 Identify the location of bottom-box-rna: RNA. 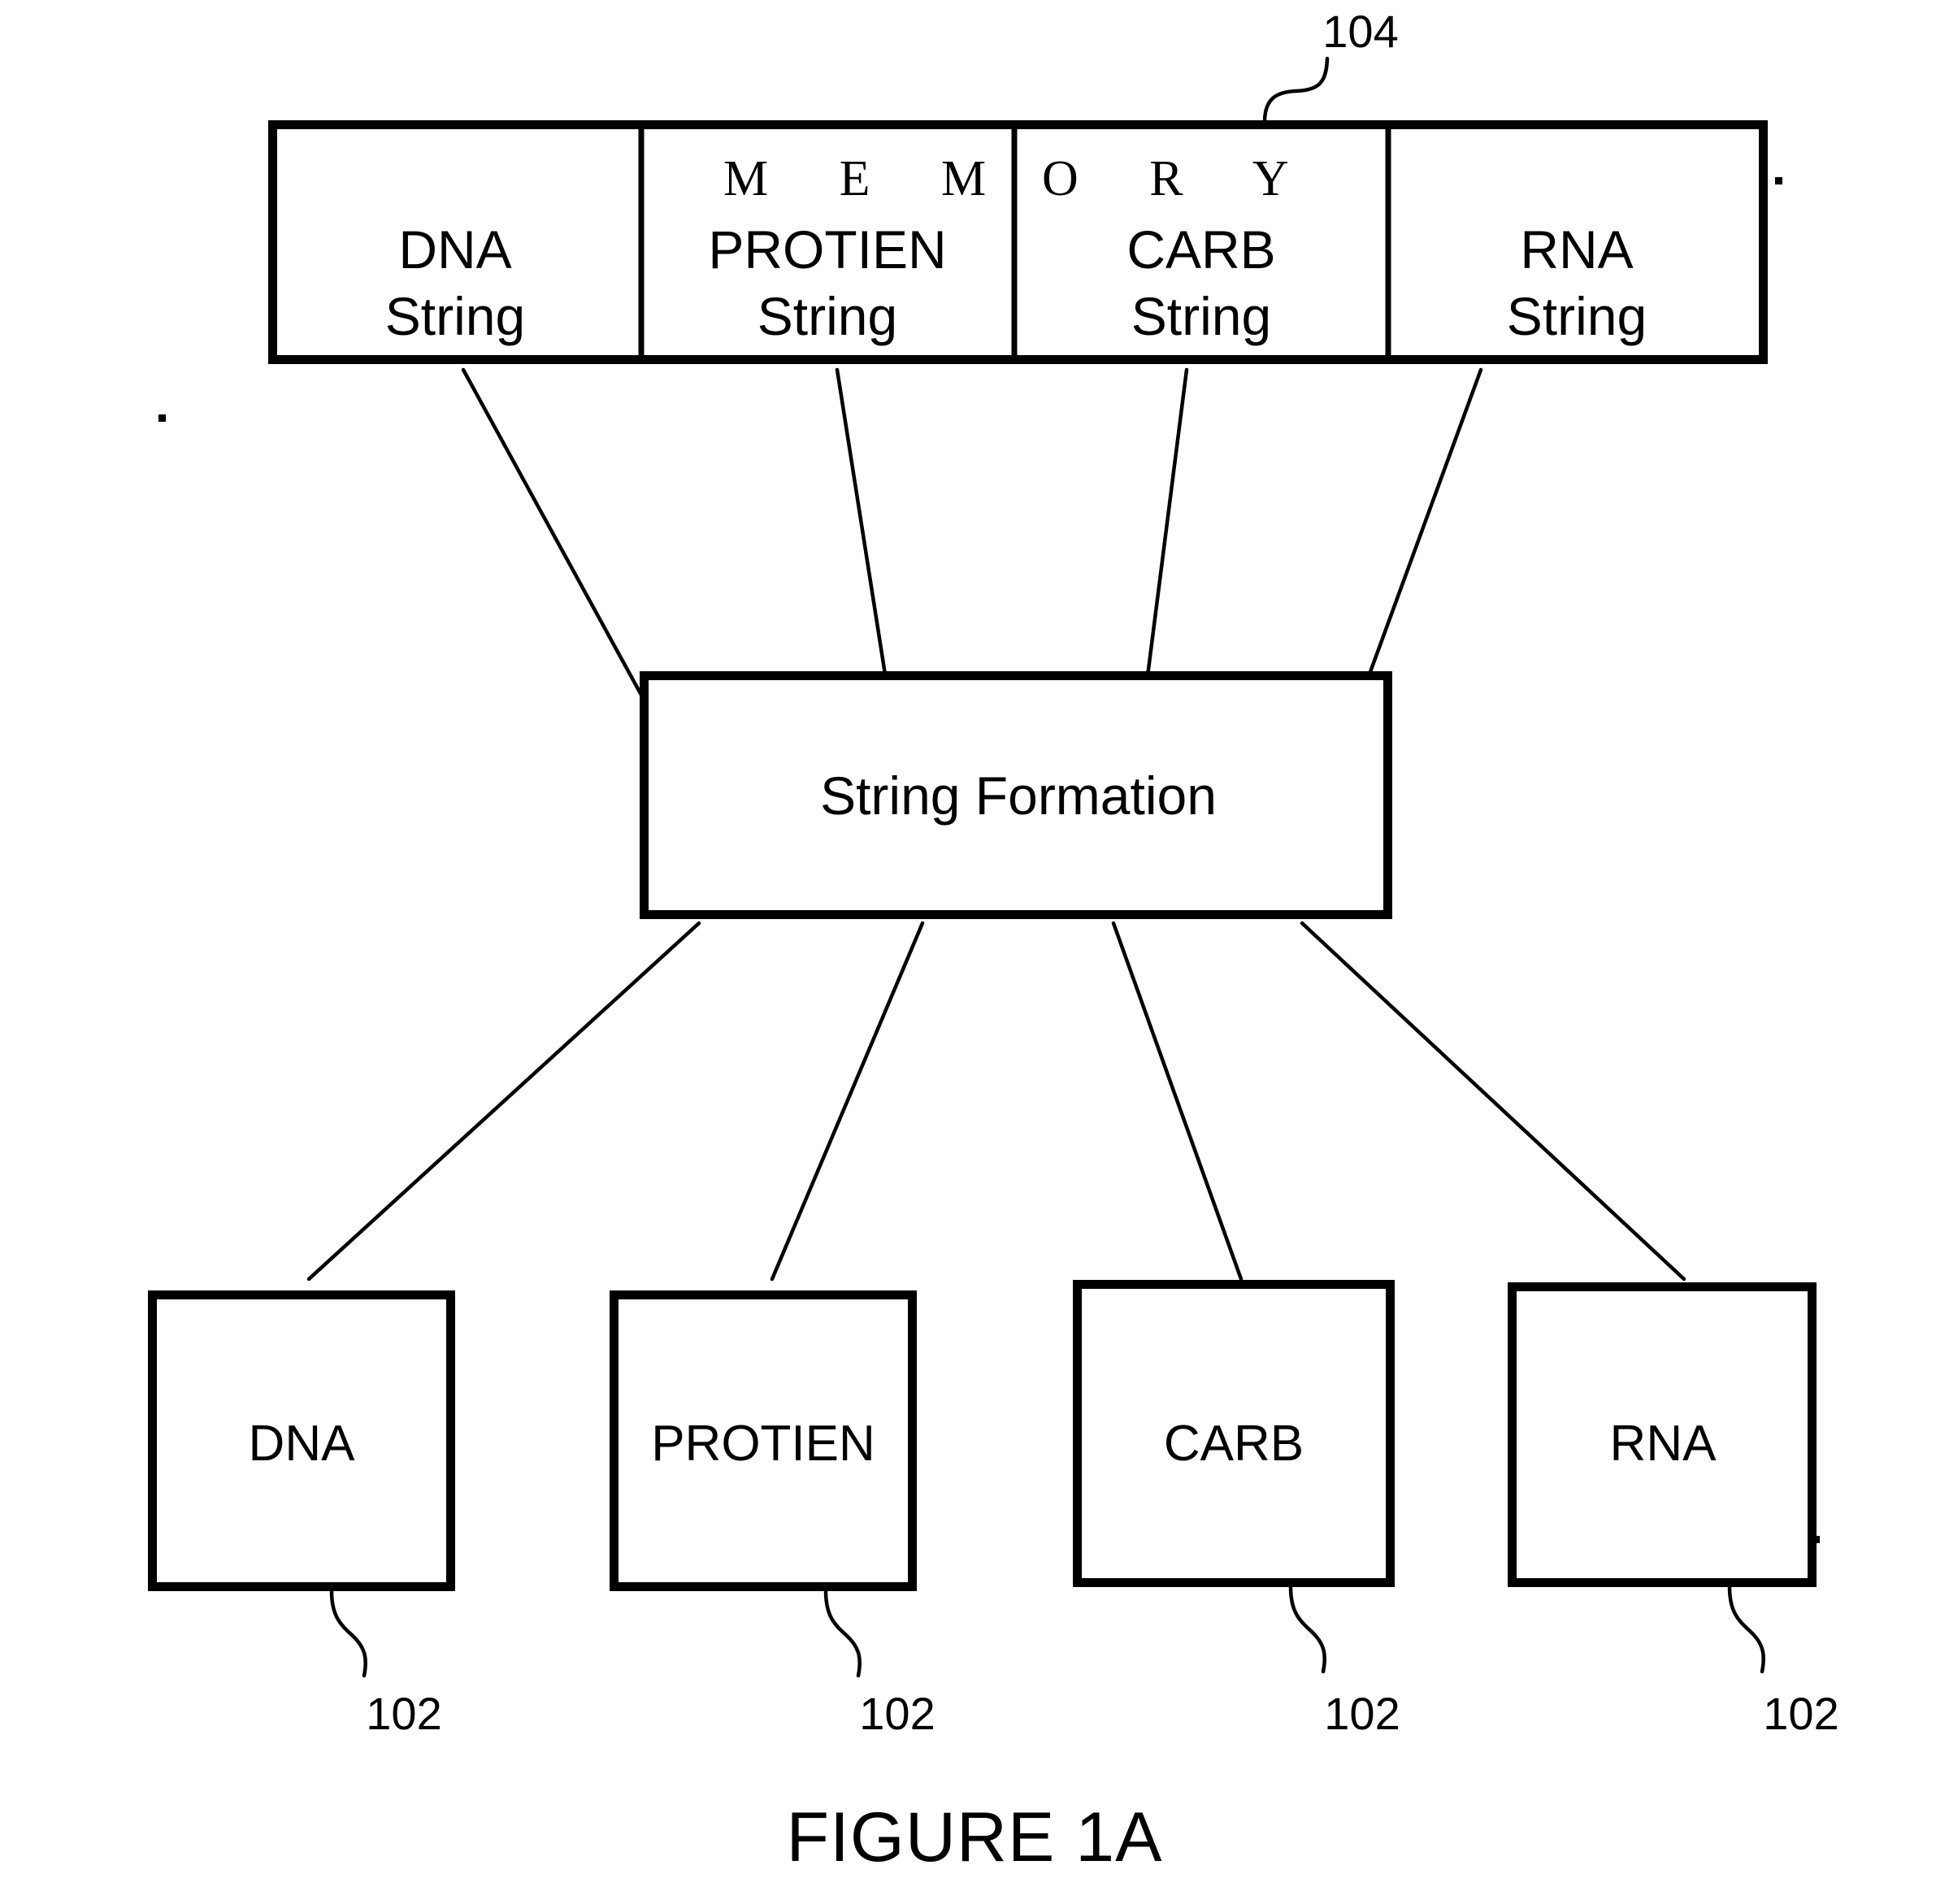
(1662, 1434).